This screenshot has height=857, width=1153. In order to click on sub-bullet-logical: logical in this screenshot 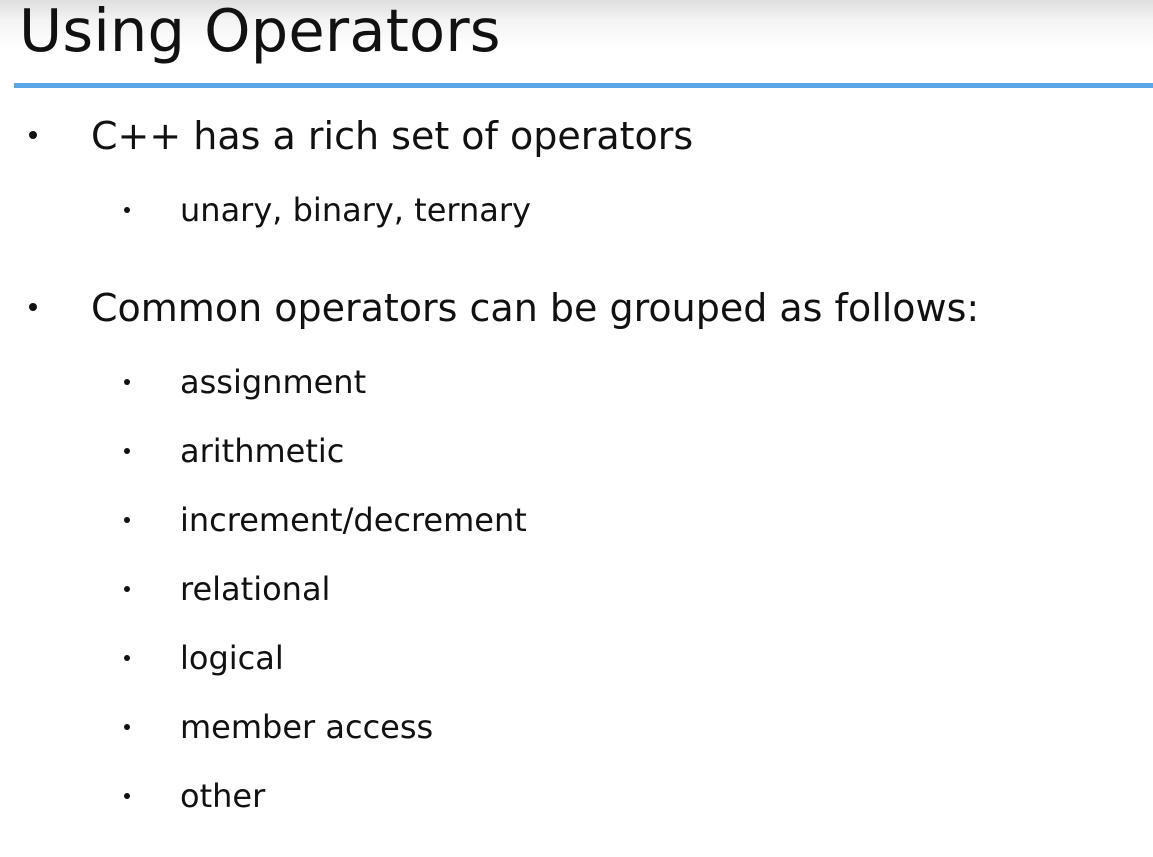, I will do `click(204, 658)`.